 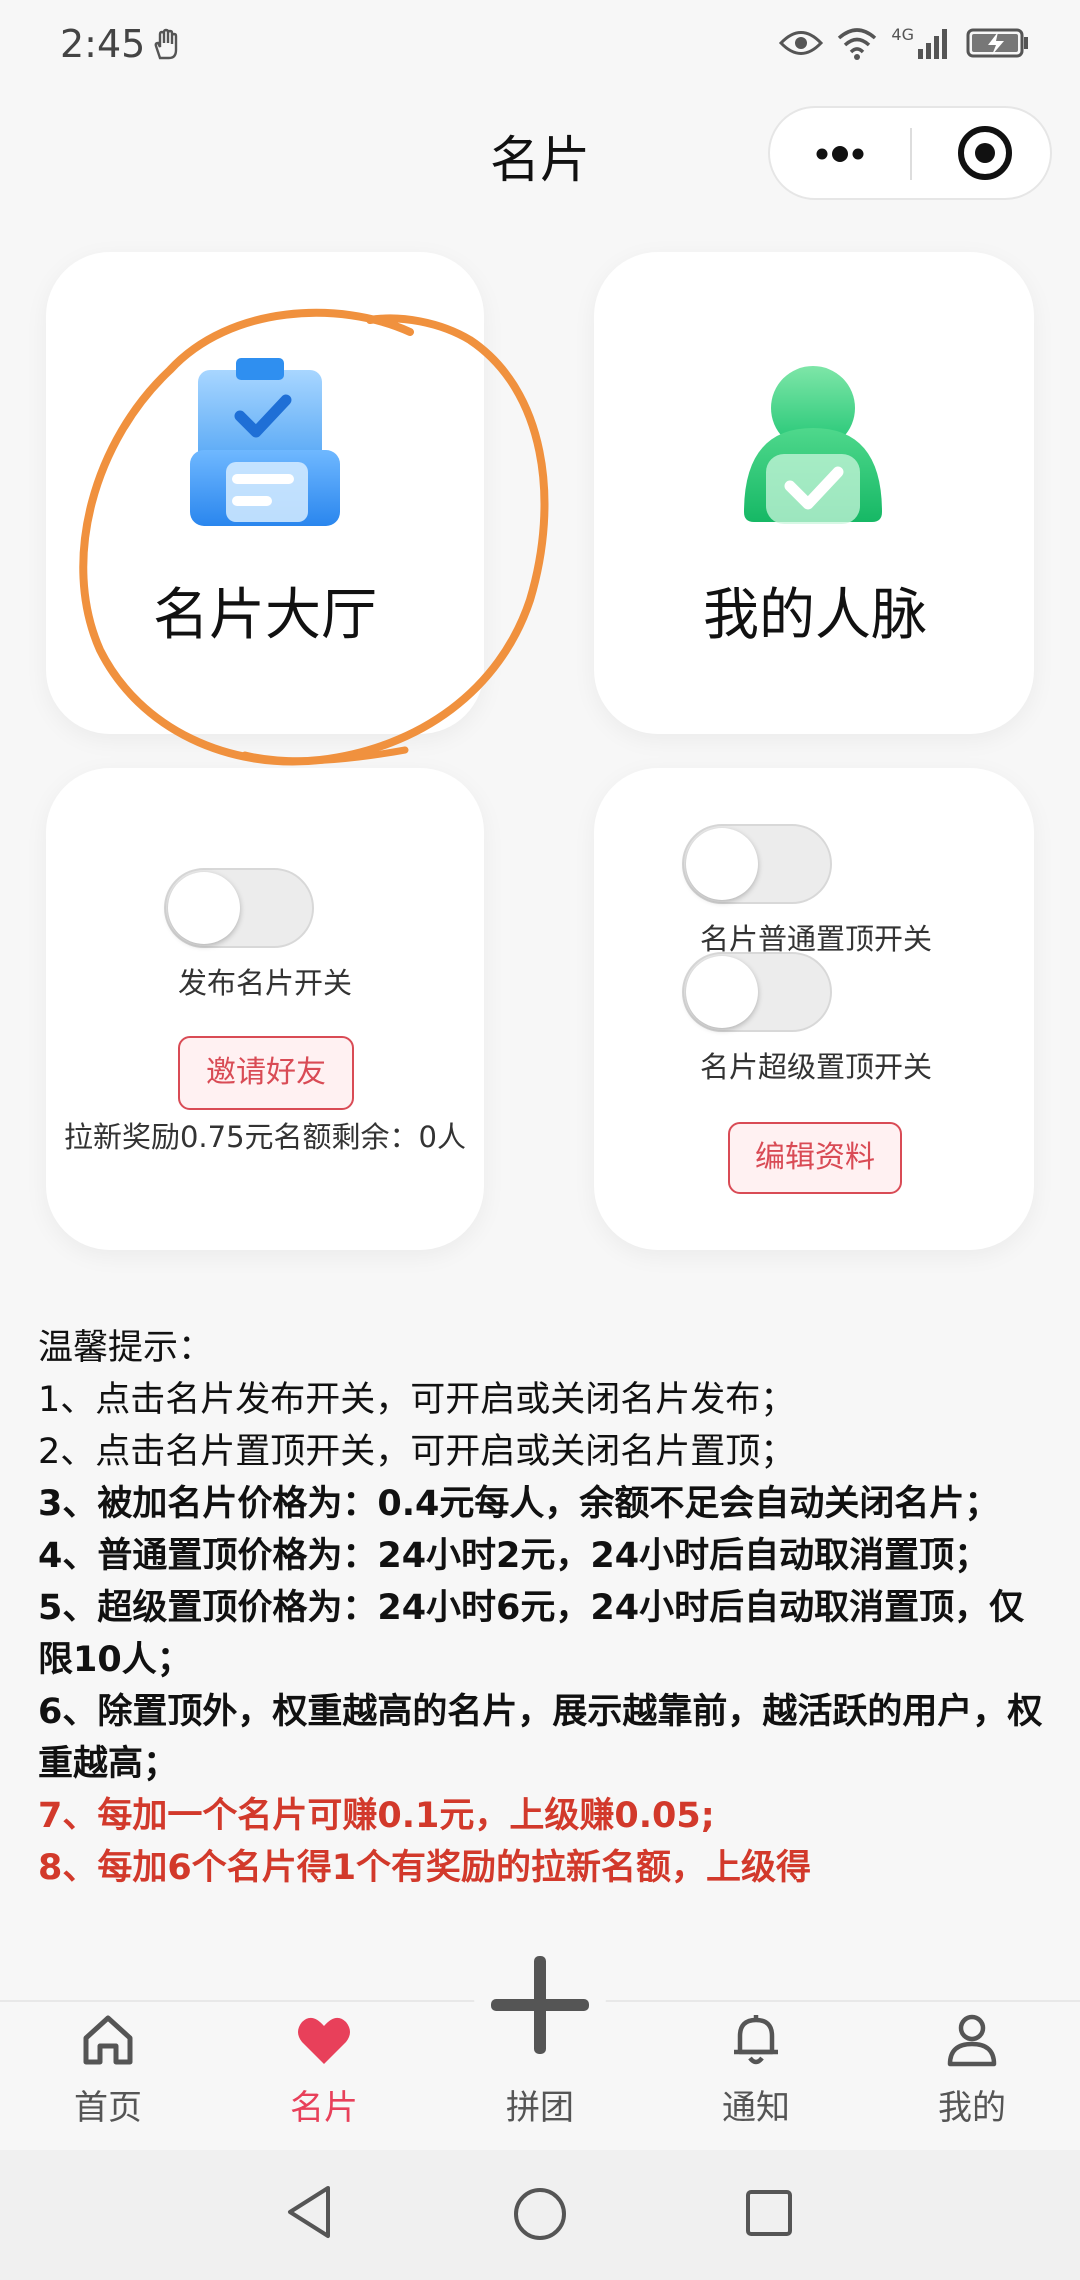 What do you see at coordinates (756, 2040) in the screenshot?
I see `bell-icon` at bounding box center [756, 2040].